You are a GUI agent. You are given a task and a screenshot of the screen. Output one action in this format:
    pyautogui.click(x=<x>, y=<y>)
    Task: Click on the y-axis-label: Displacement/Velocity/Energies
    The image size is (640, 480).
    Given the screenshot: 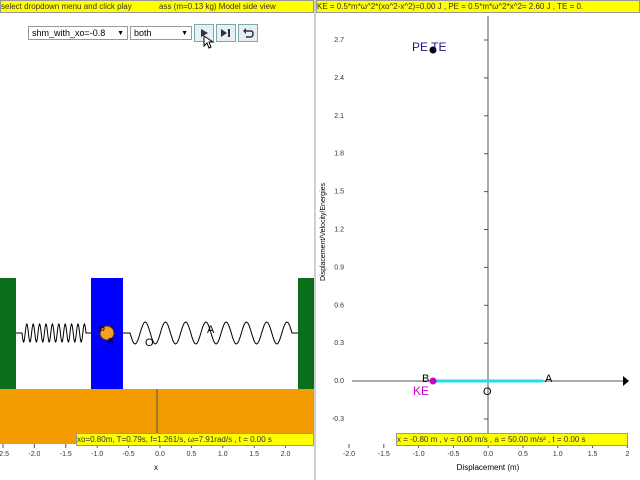 What is the action you would take?
    pyautogui.click(x=323, y=231)
    